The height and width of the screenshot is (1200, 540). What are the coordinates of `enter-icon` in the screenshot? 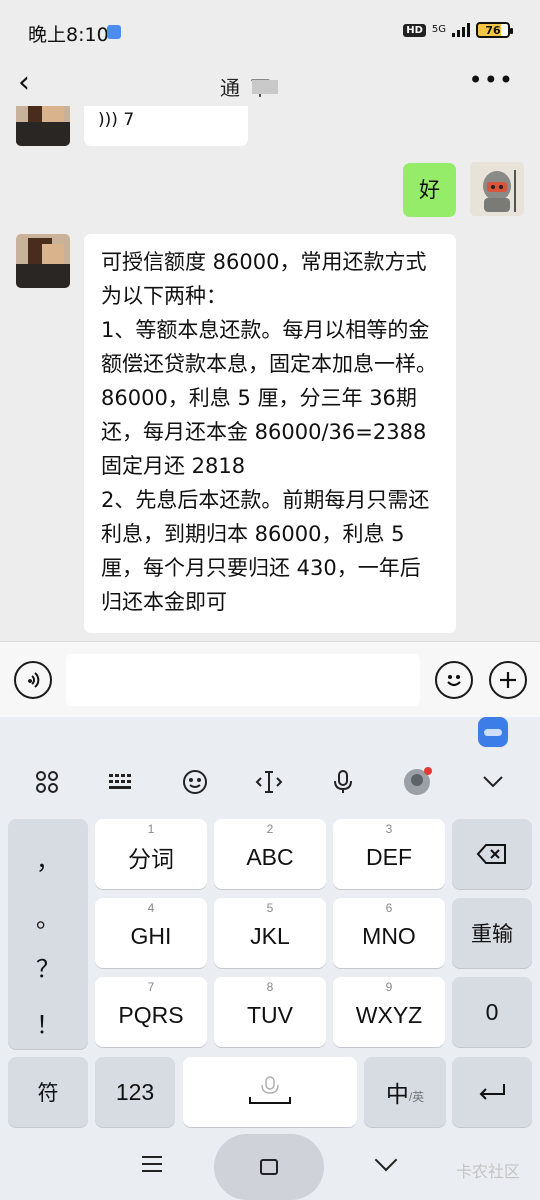 It's located at (492, 1092).